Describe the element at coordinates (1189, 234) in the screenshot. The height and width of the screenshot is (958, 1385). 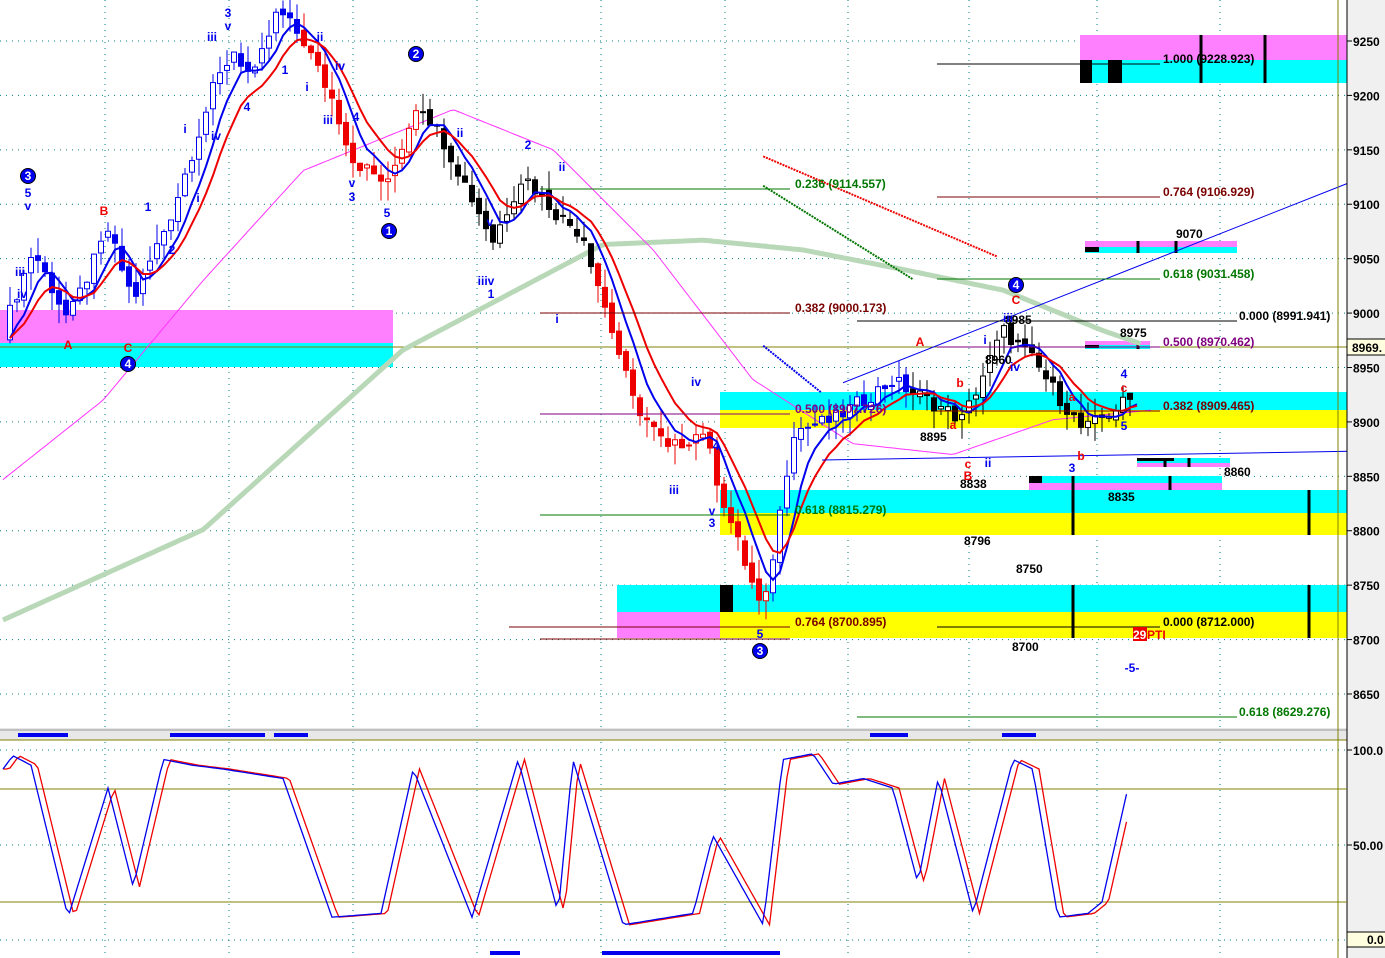
I see `price-level-label: 9070` at that location.